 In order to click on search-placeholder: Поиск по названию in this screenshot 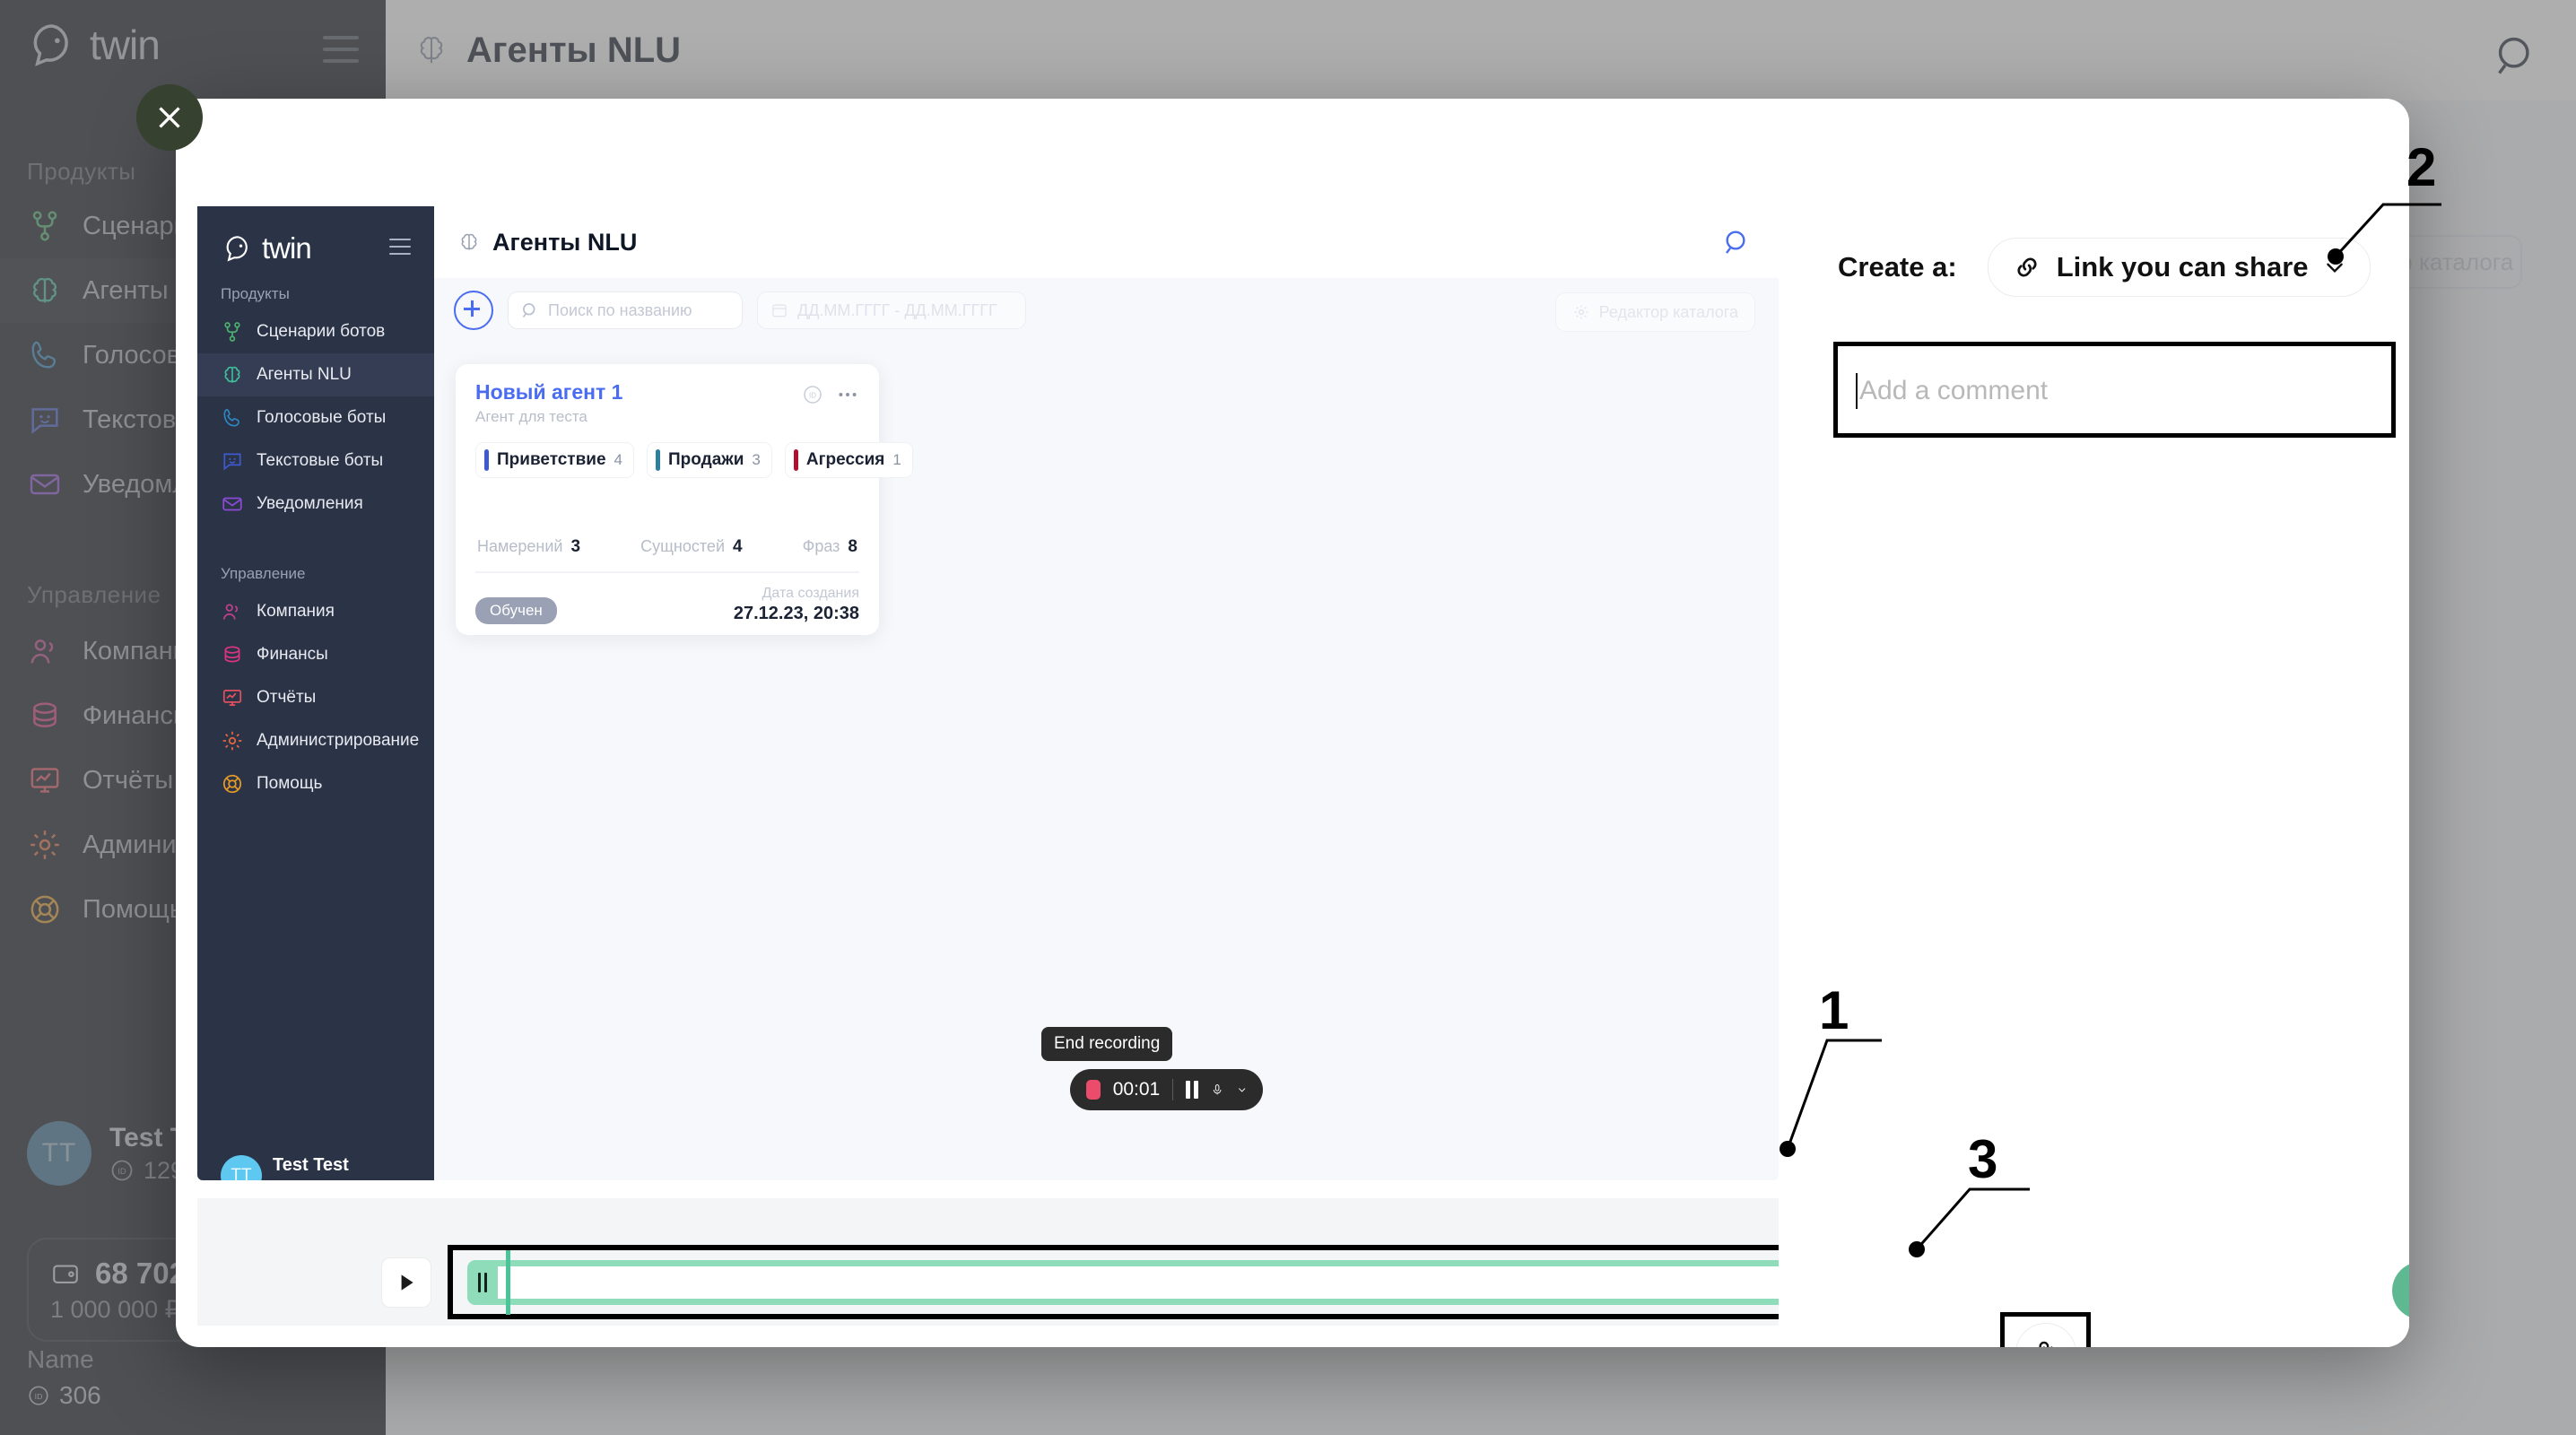, I will do `click(620, 309)`.